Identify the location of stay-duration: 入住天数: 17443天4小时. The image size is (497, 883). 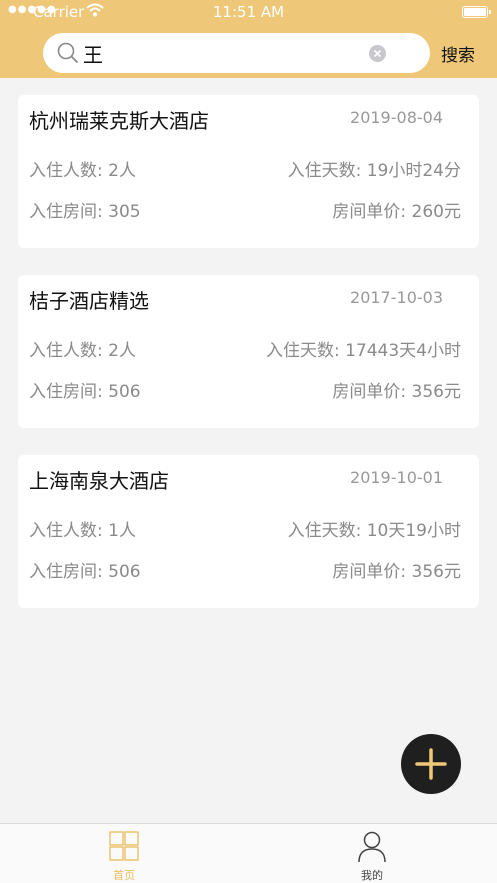
(363, 351).